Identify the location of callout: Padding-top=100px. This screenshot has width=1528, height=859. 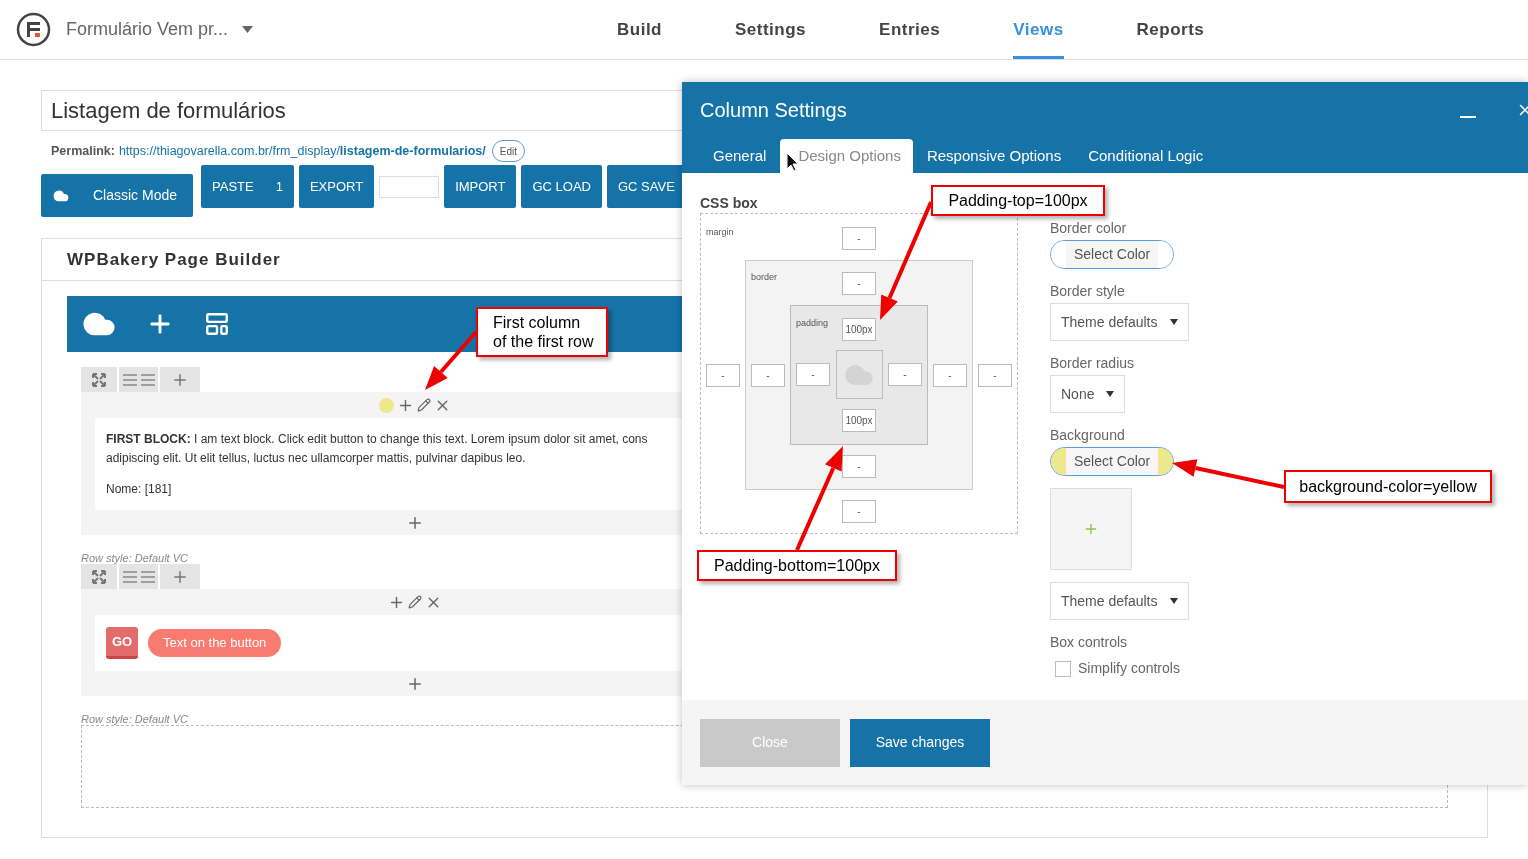
(1018, 200).